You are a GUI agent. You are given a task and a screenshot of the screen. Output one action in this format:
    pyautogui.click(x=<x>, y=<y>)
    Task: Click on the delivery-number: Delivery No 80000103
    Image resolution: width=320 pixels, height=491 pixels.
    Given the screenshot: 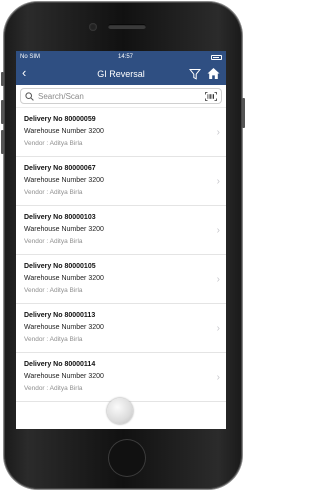 What is the action you would take?
    pyautogui.click(x=60, y=217)
    